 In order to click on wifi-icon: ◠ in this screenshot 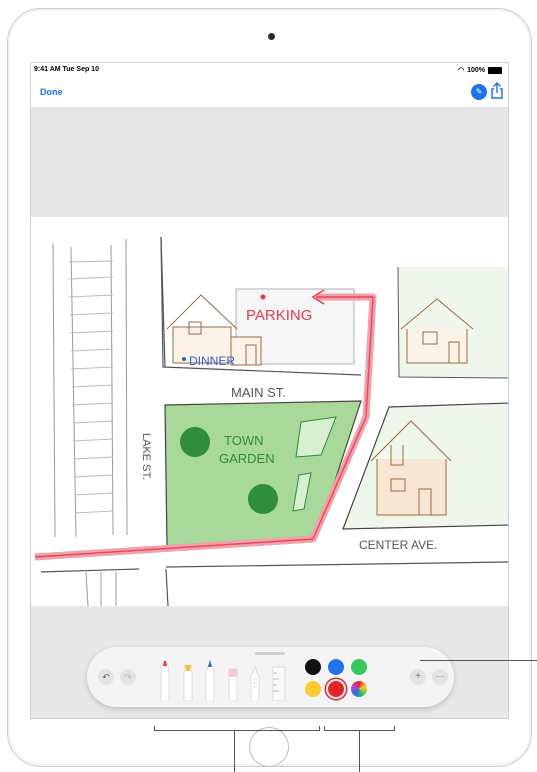, I will do `click(461, 70)`.